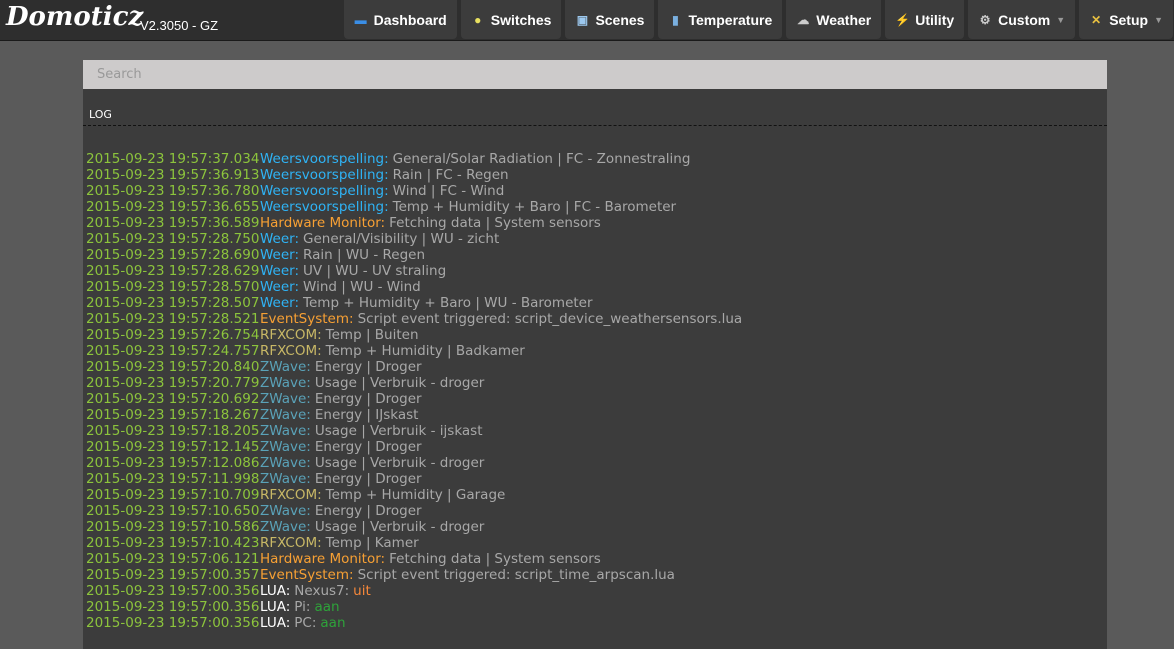  I want to click on log-timestamp: 2015-09-23 19:57:10.586, so click(173, 527).